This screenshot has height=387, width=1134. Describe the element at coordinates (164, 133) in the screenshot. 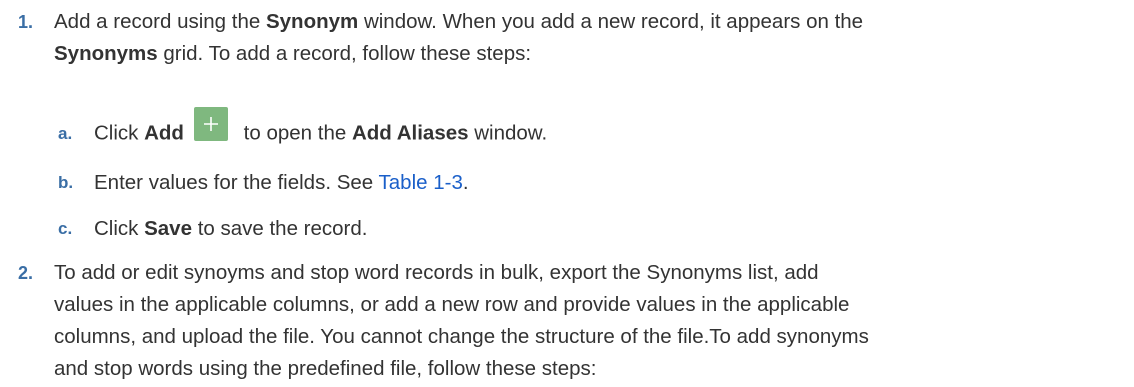

I see `bold-term-add: Add` at that location.